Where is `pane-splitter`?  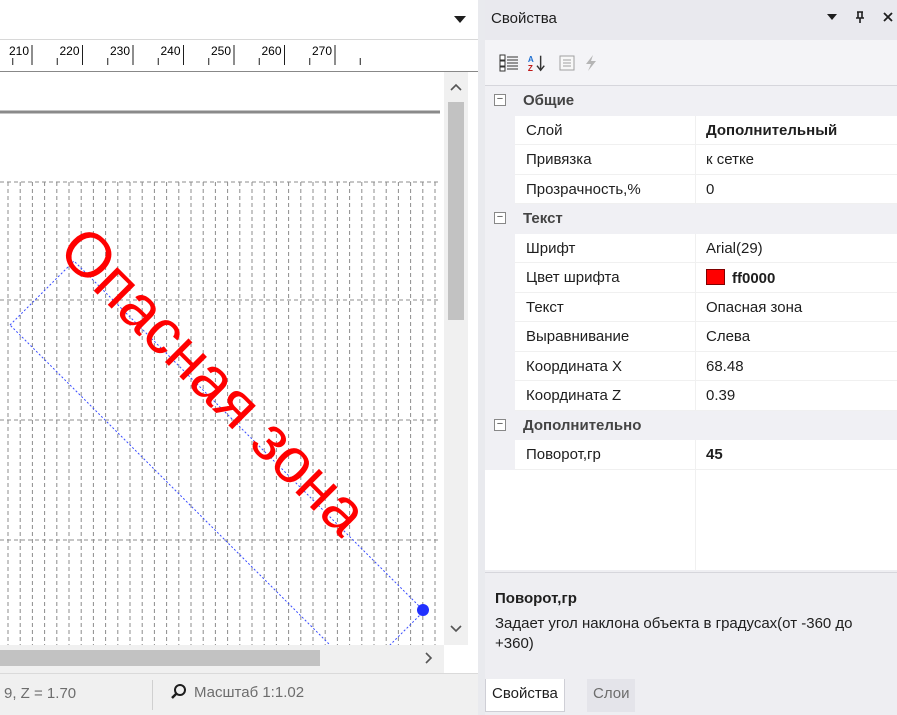 pane-splitter is located at coordinates (481, 357).